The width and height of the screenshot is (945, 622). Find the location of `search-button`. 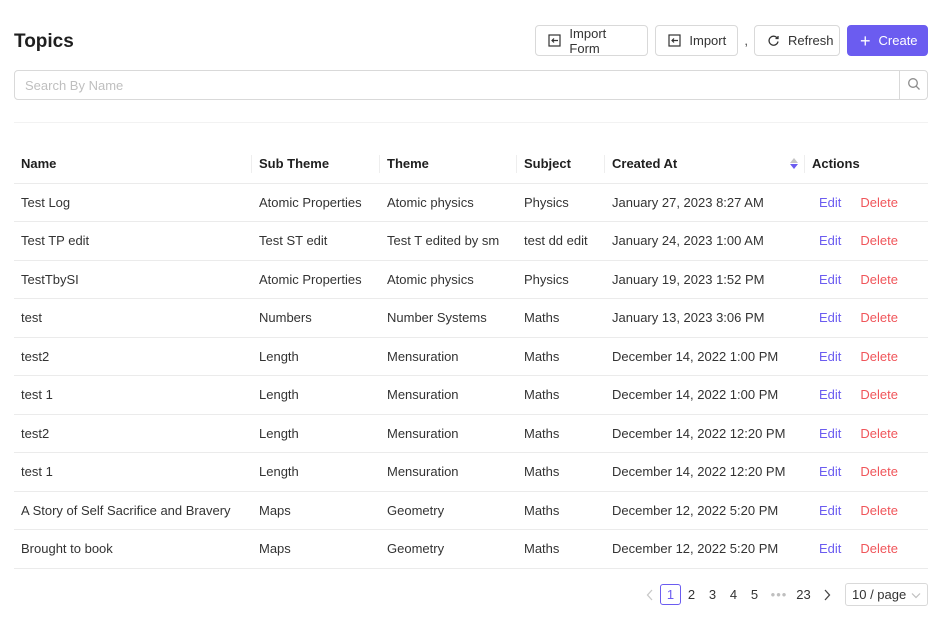

search-button is located at coordinates (913, 85).